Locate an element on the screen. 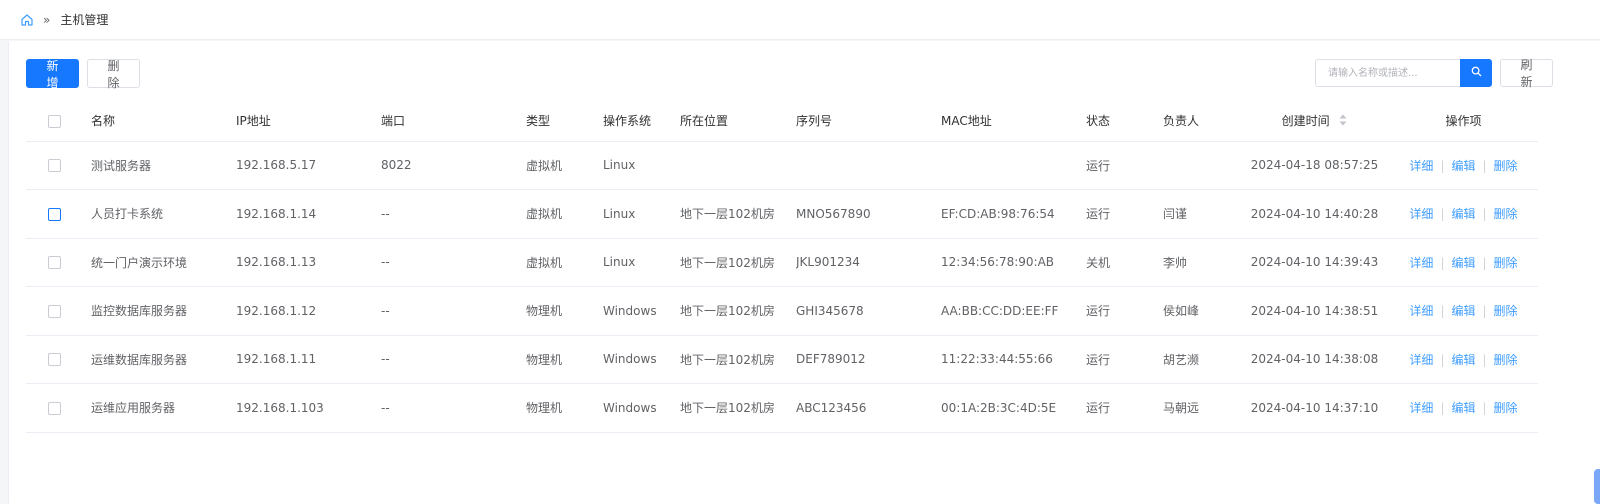  cell-mac: 00:1A:2B:3C:4D:5E is located at coordinates (1013, 408).